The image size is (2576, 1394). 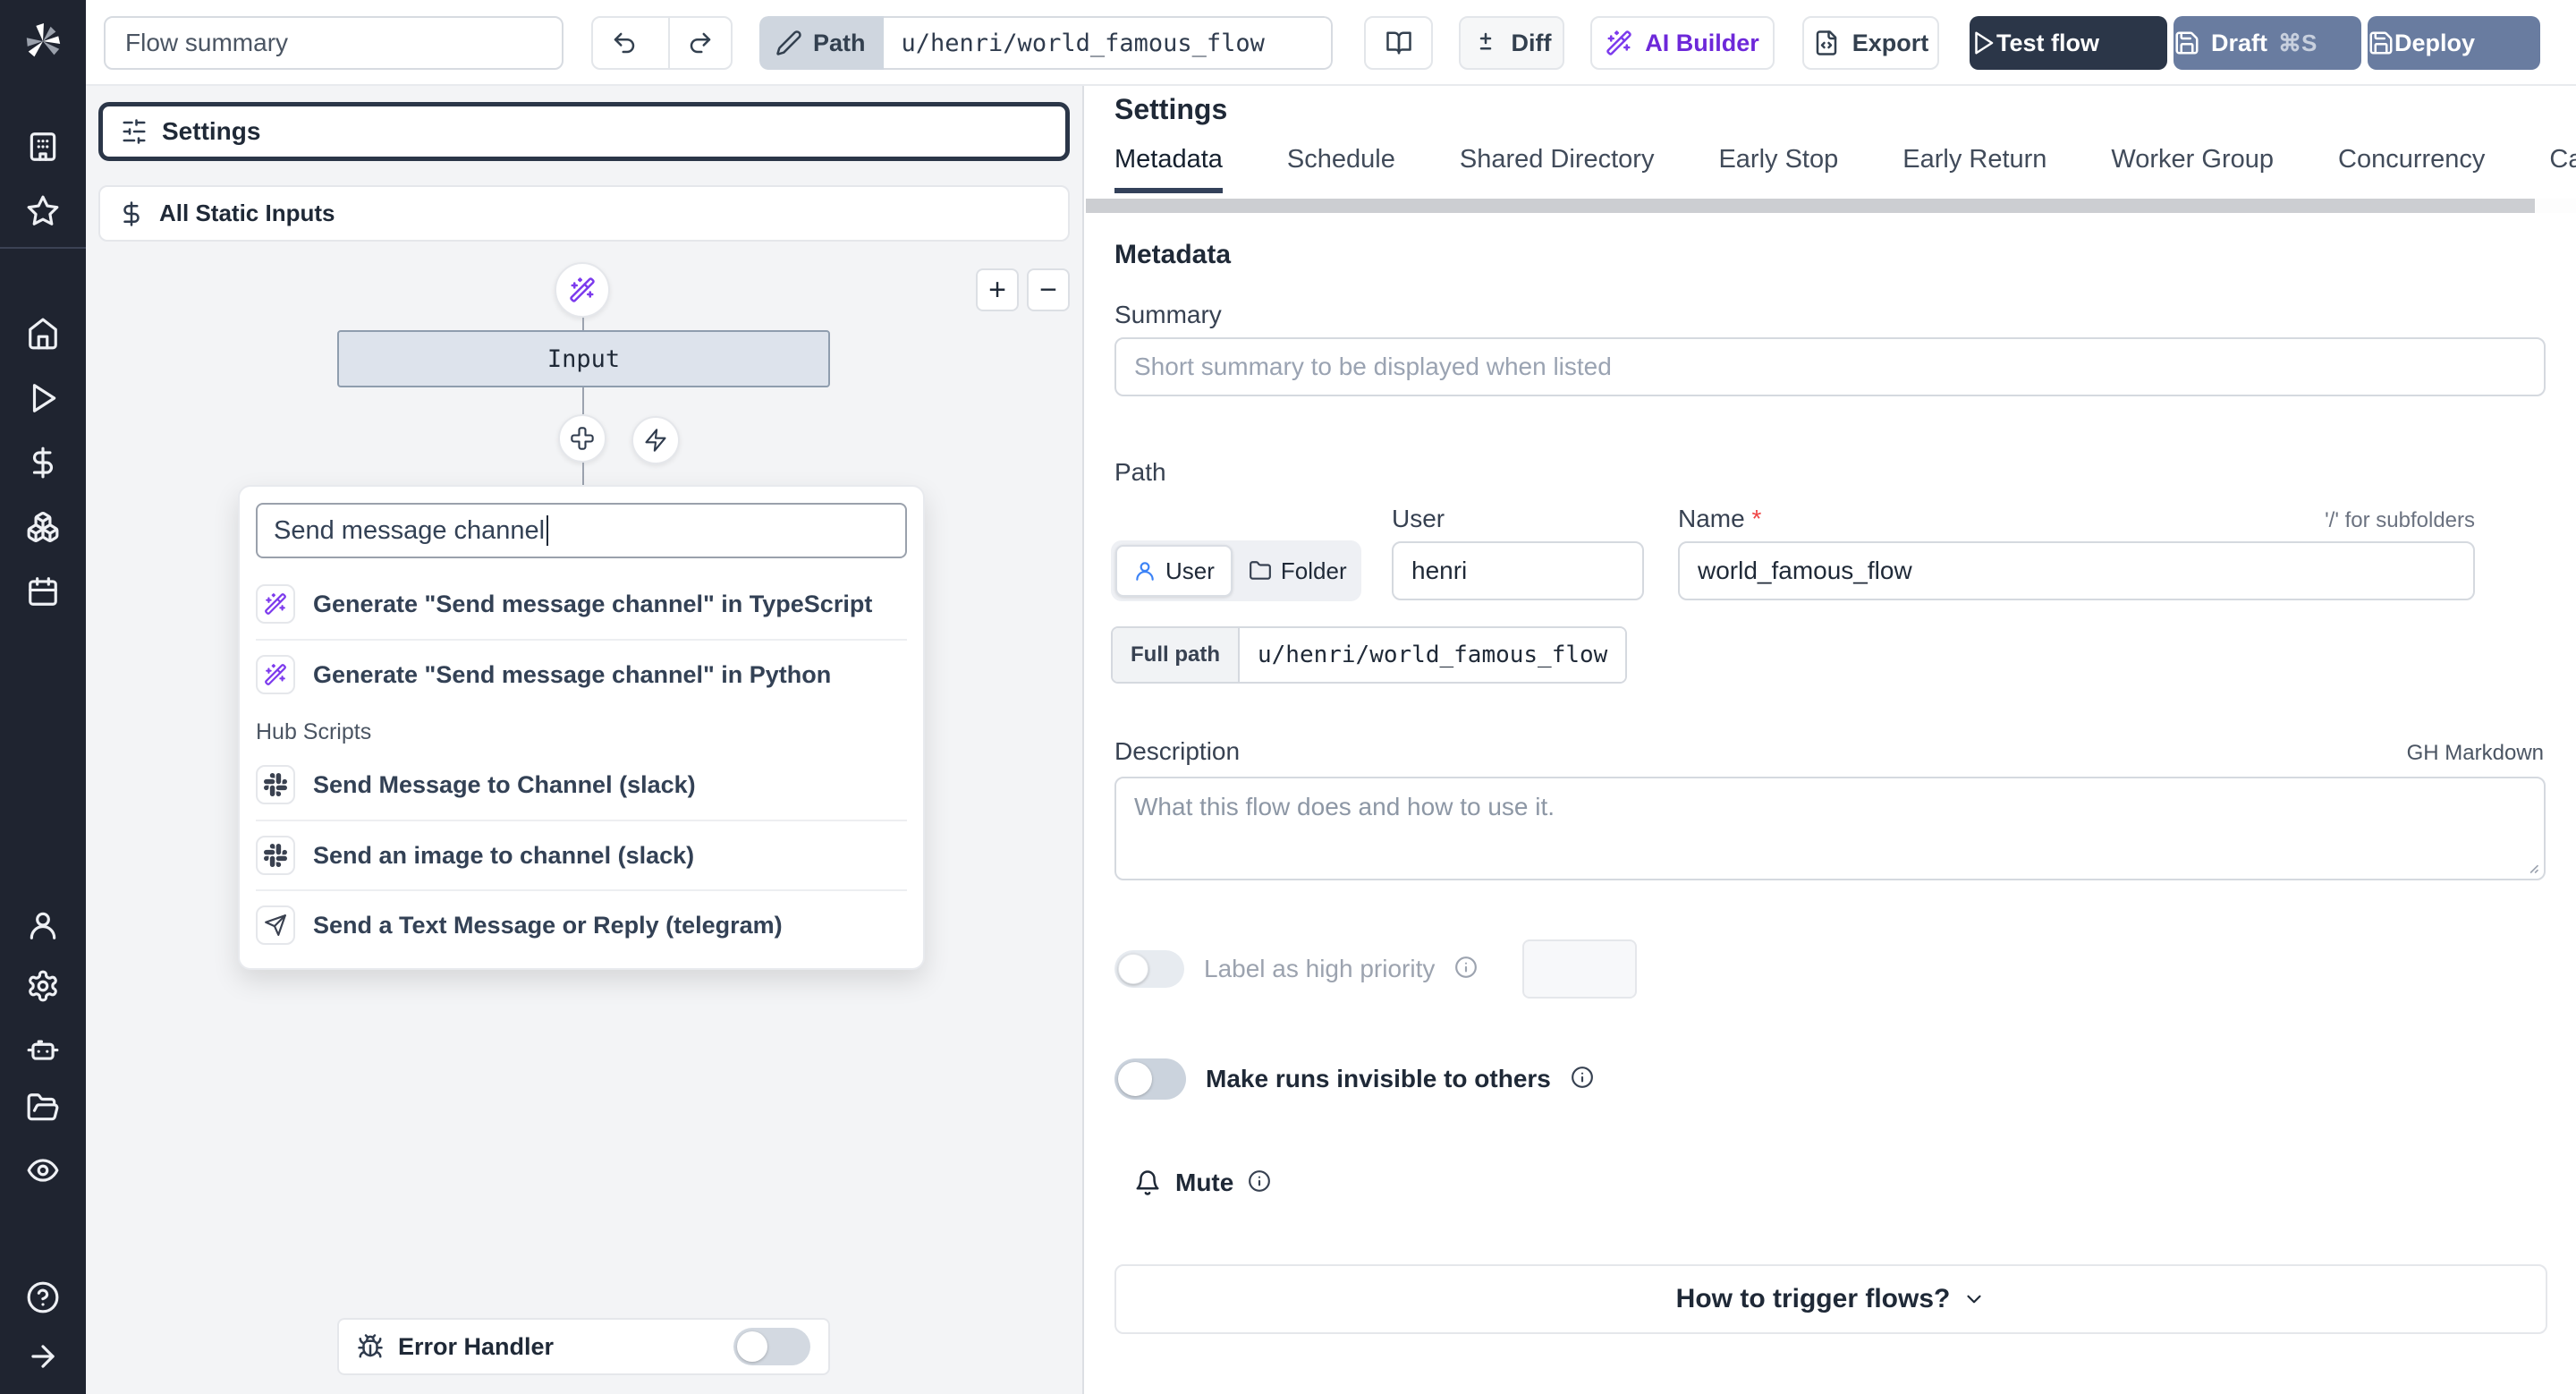 What do you see at coordinates (2192, 166) in the screenshot?
I see `tab-worker-group: Worker Group` at bounding box center [2192, 166].